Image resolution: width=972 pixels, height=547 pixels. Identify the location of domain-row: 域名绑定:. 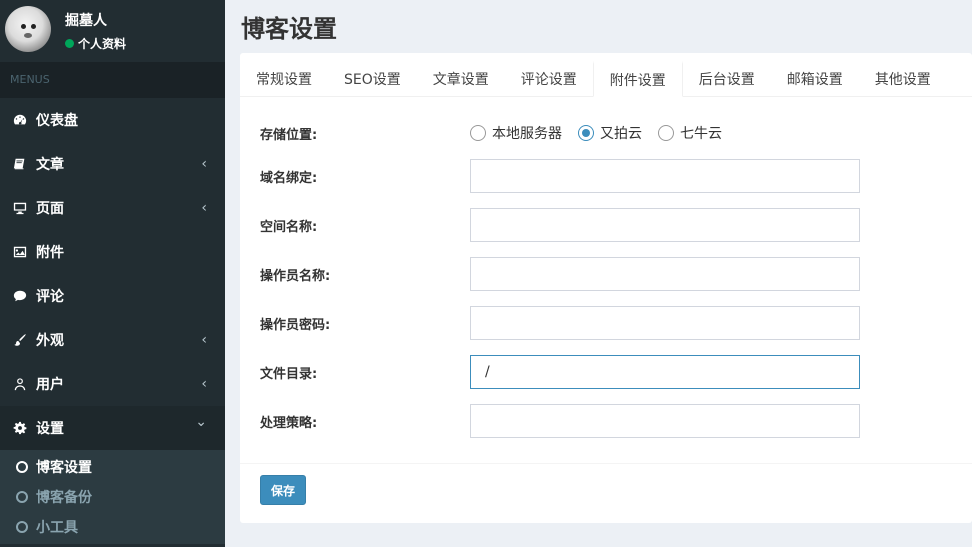
(610, 176).